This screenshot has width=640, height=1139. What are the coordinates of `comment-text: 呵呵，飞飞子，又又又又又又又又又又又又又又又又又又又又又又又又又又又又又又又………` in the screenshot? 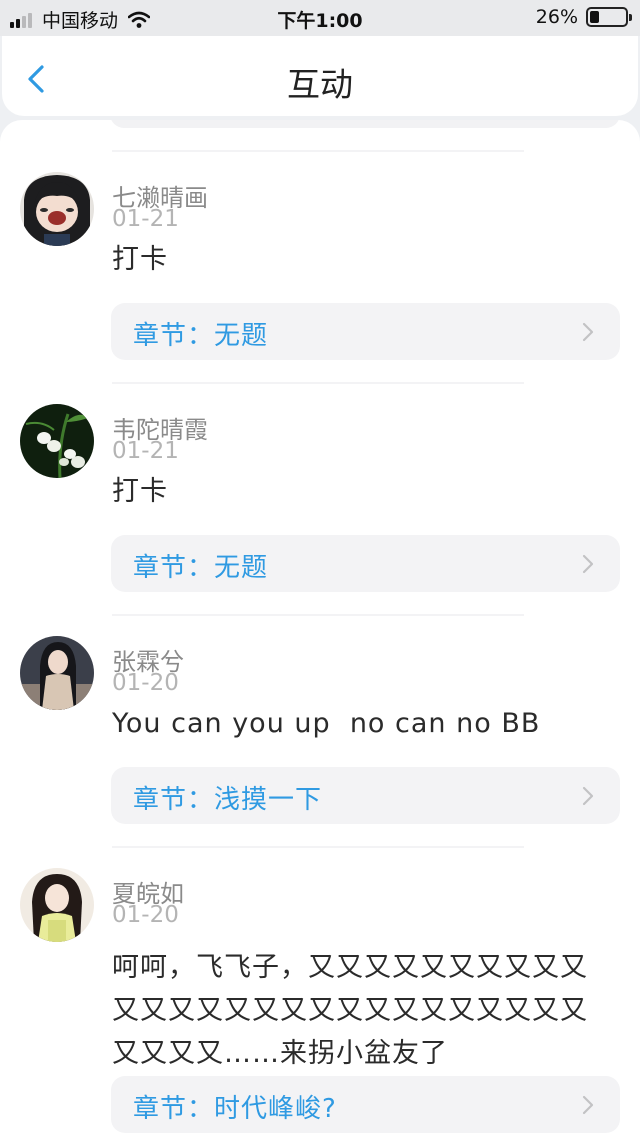 It's located at (350, 1010).